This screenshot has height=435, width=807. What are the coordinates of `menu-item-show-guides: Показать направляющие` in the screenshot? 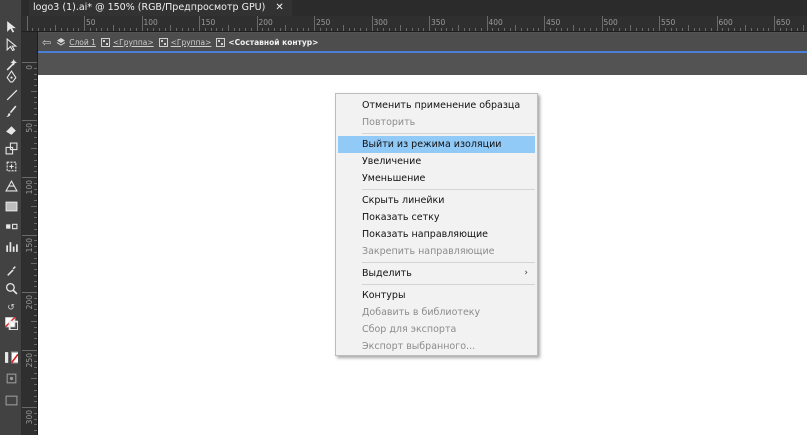 It's located at (436, 234).